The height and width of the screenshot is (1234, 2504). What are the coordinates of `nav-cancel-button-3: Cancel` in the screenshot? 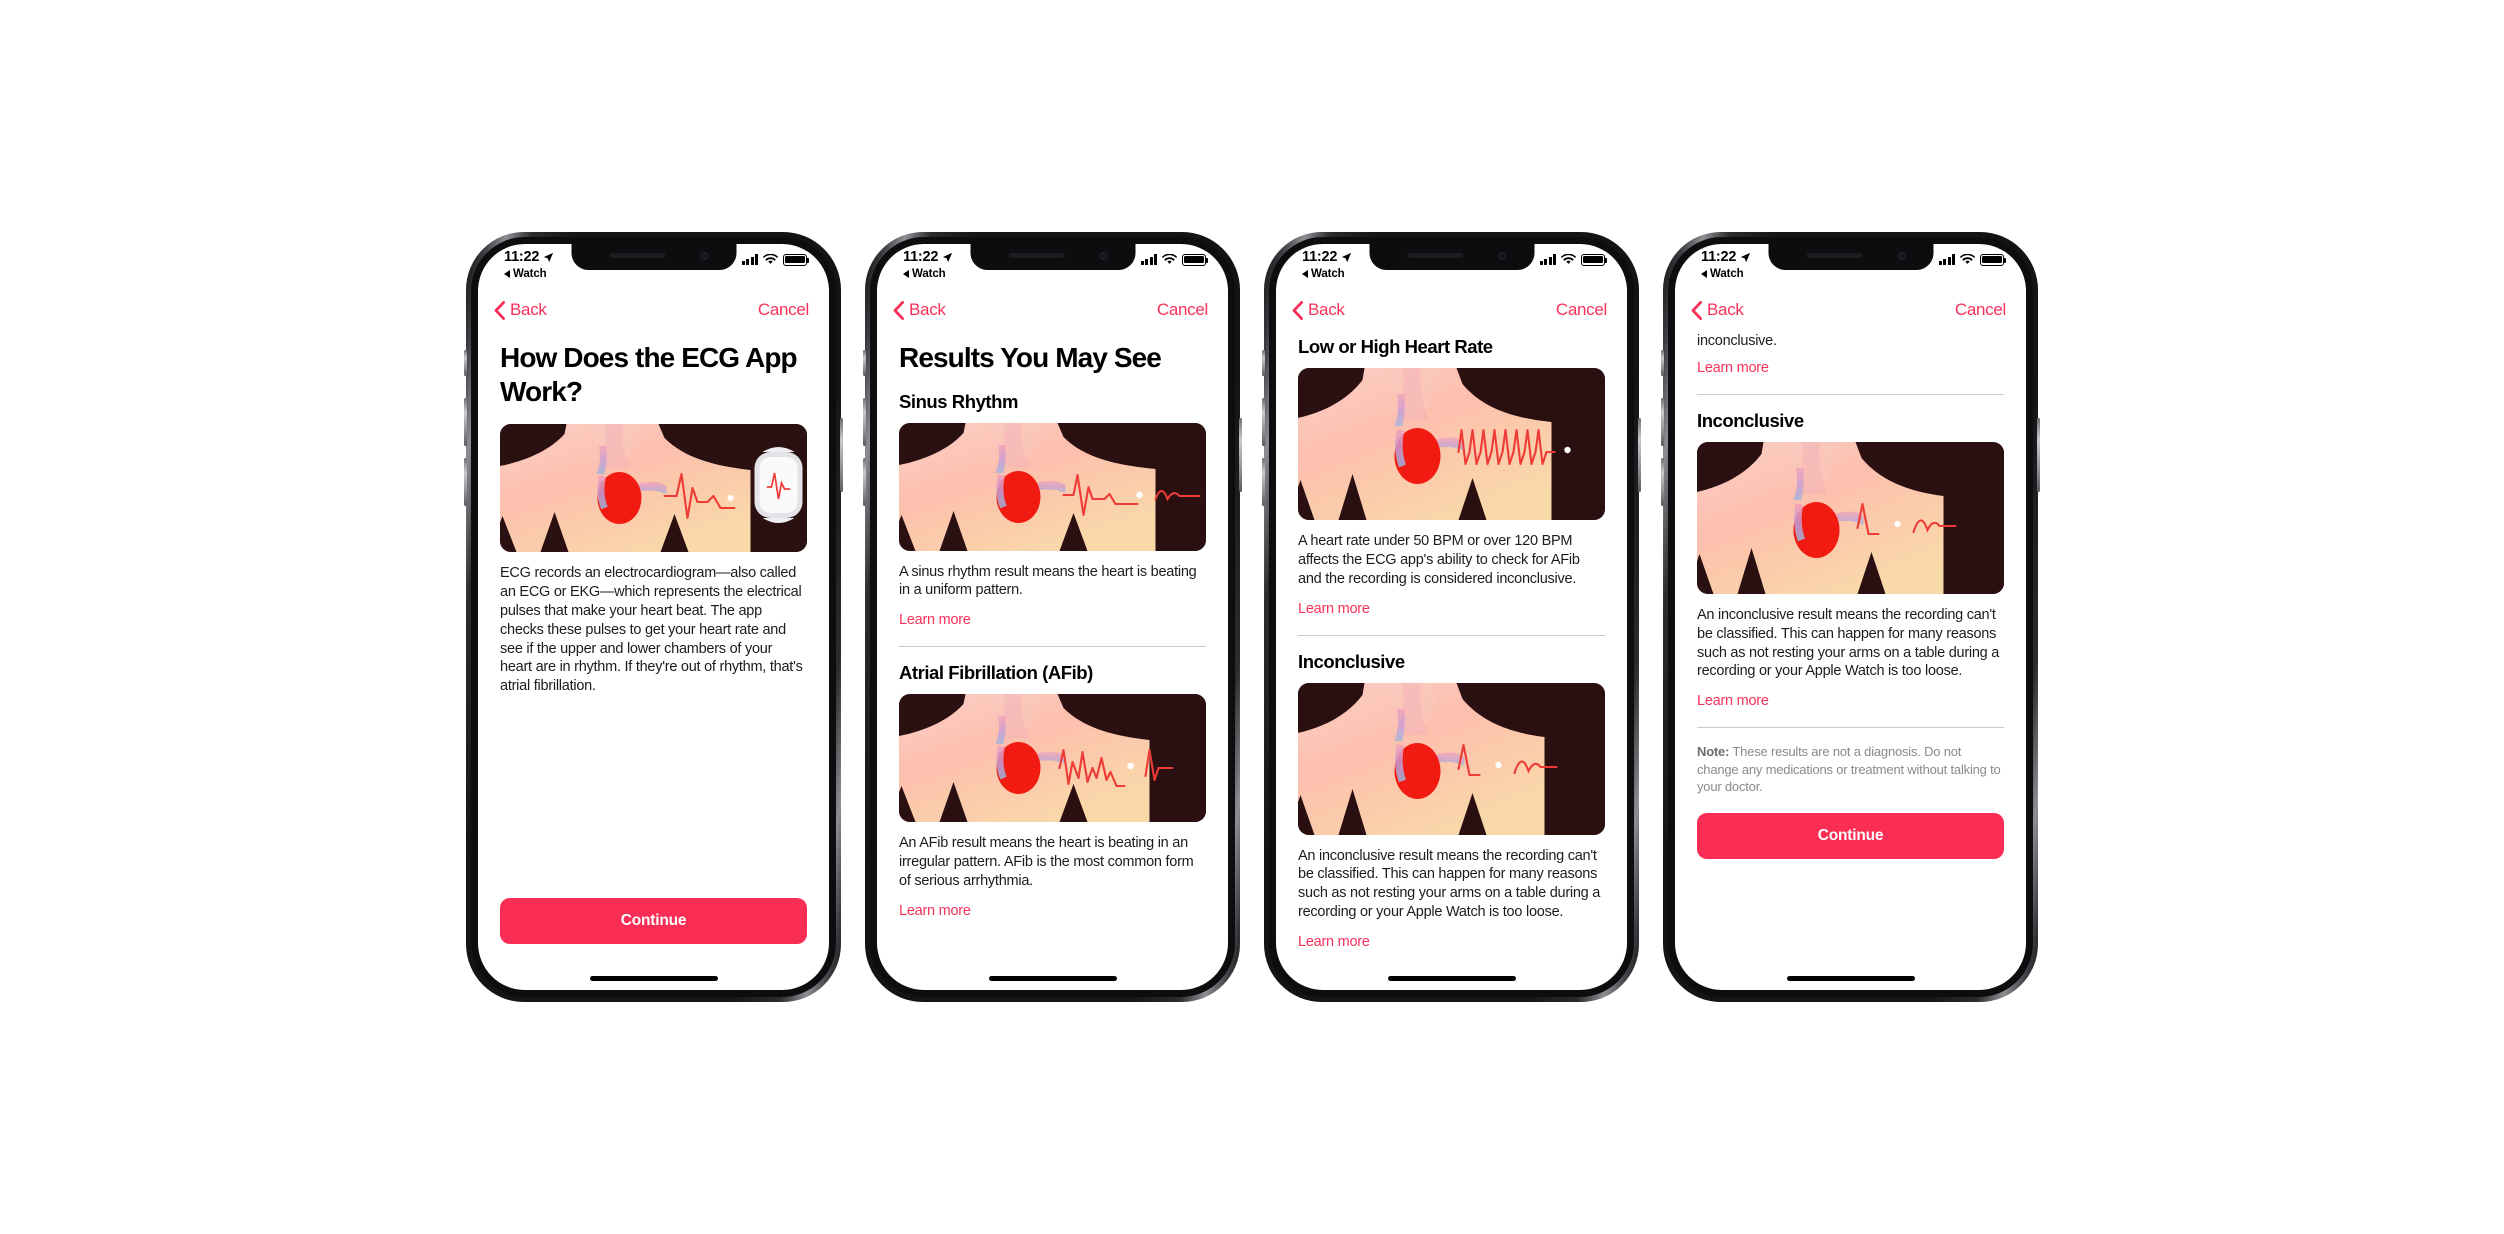 It's located at (1581, 310).